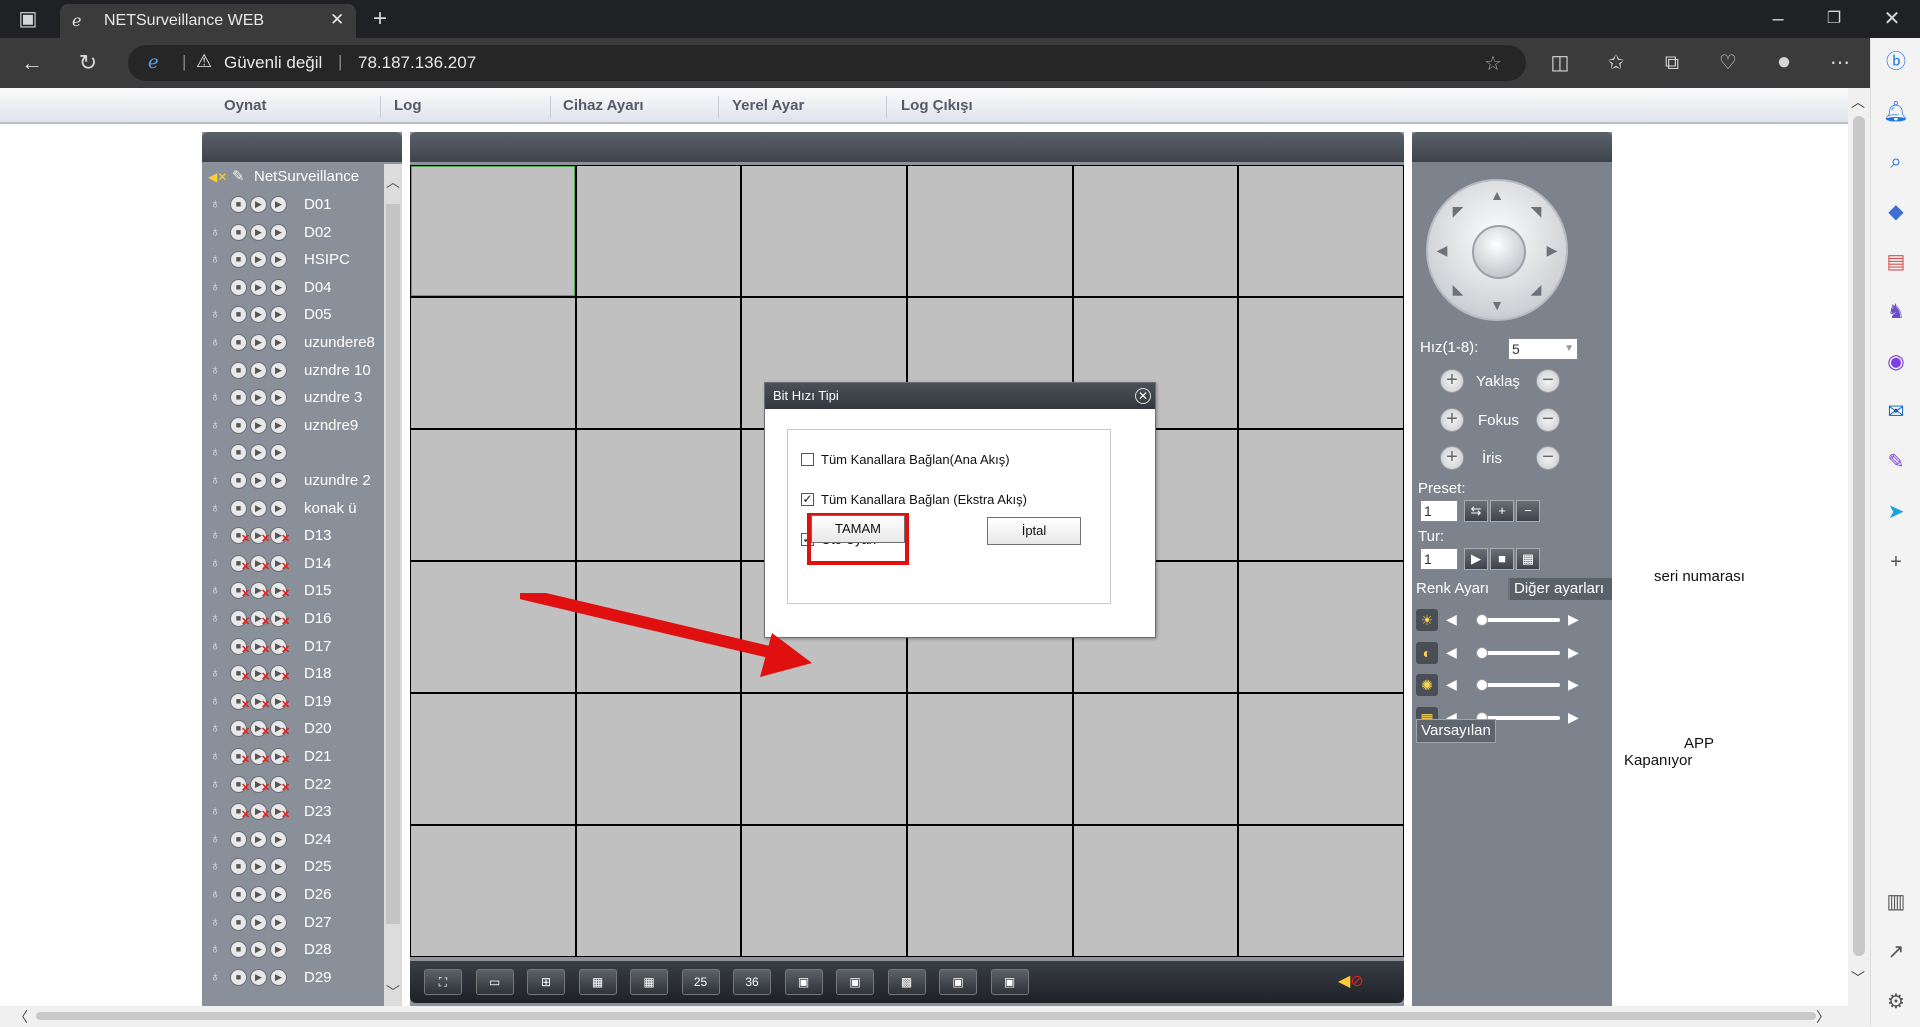 Image resolution: width=1920 pixels, height=1027 pixels. Describe the element at coordinates (958, 982) in the screenshot. I see `record-all-icon: ▣` at that location.